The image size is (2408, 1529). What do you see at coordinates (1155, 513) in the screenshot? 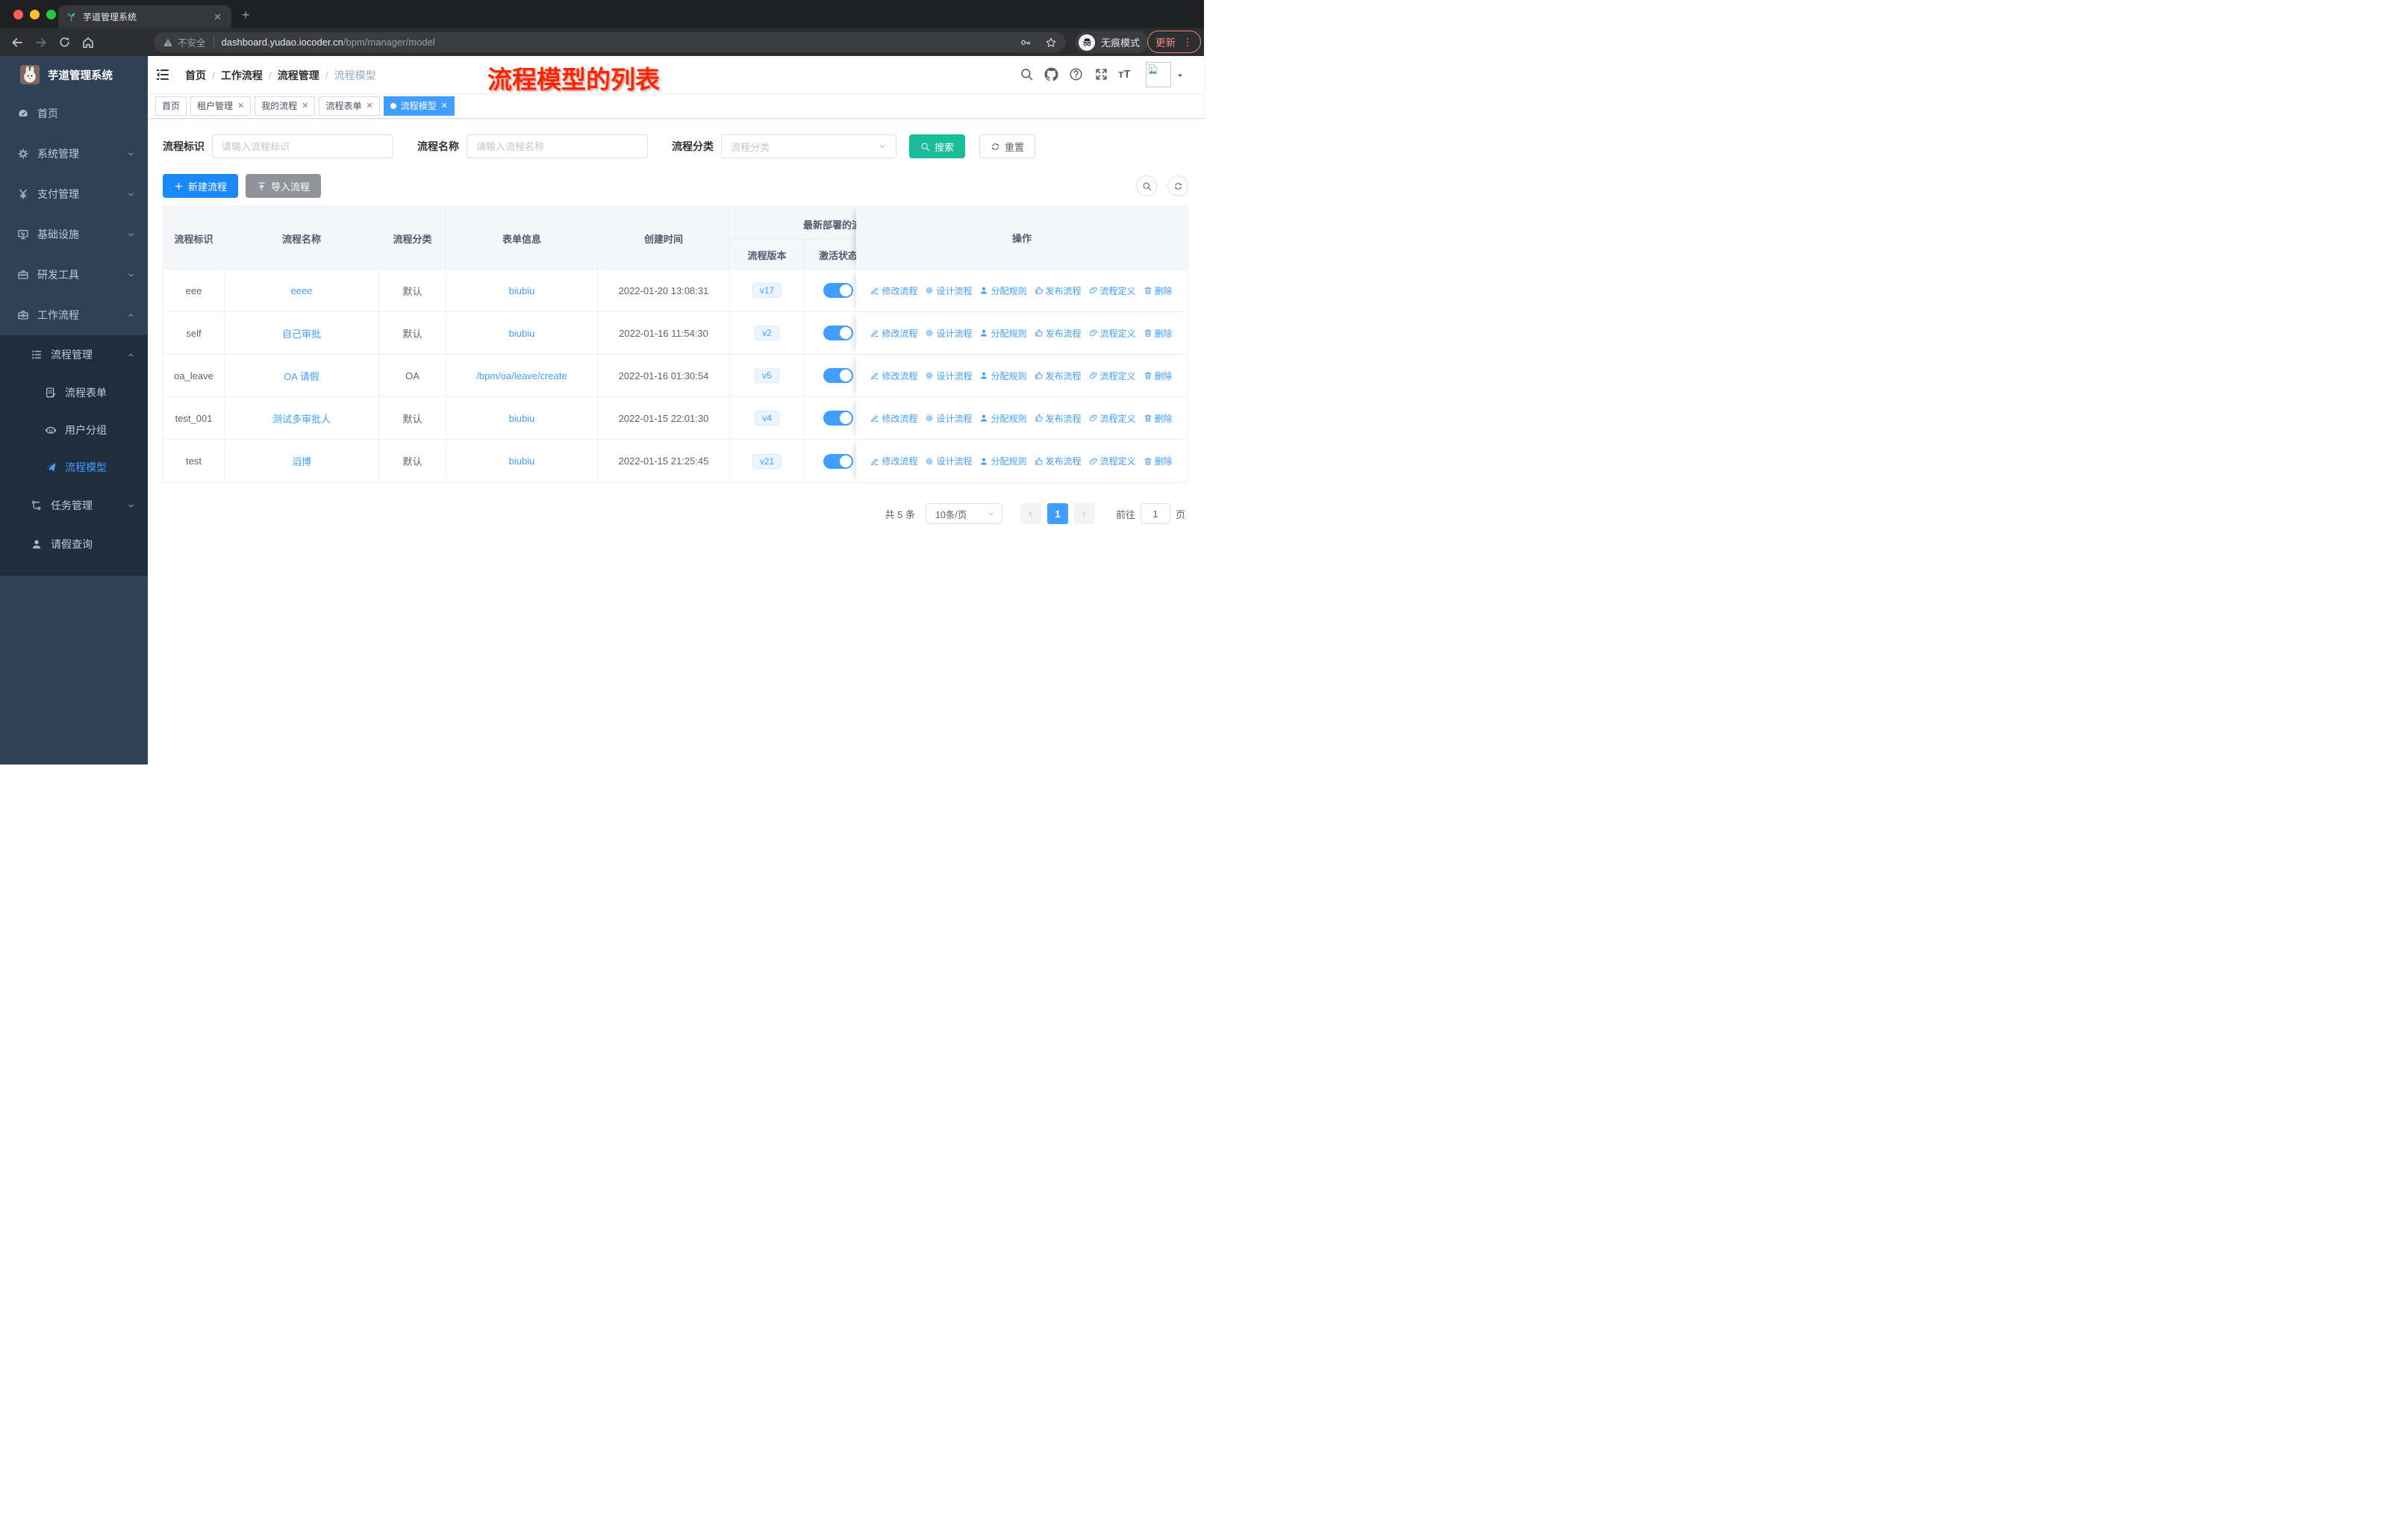
I see `goto-page-input` at bounding box center [1155, 513].